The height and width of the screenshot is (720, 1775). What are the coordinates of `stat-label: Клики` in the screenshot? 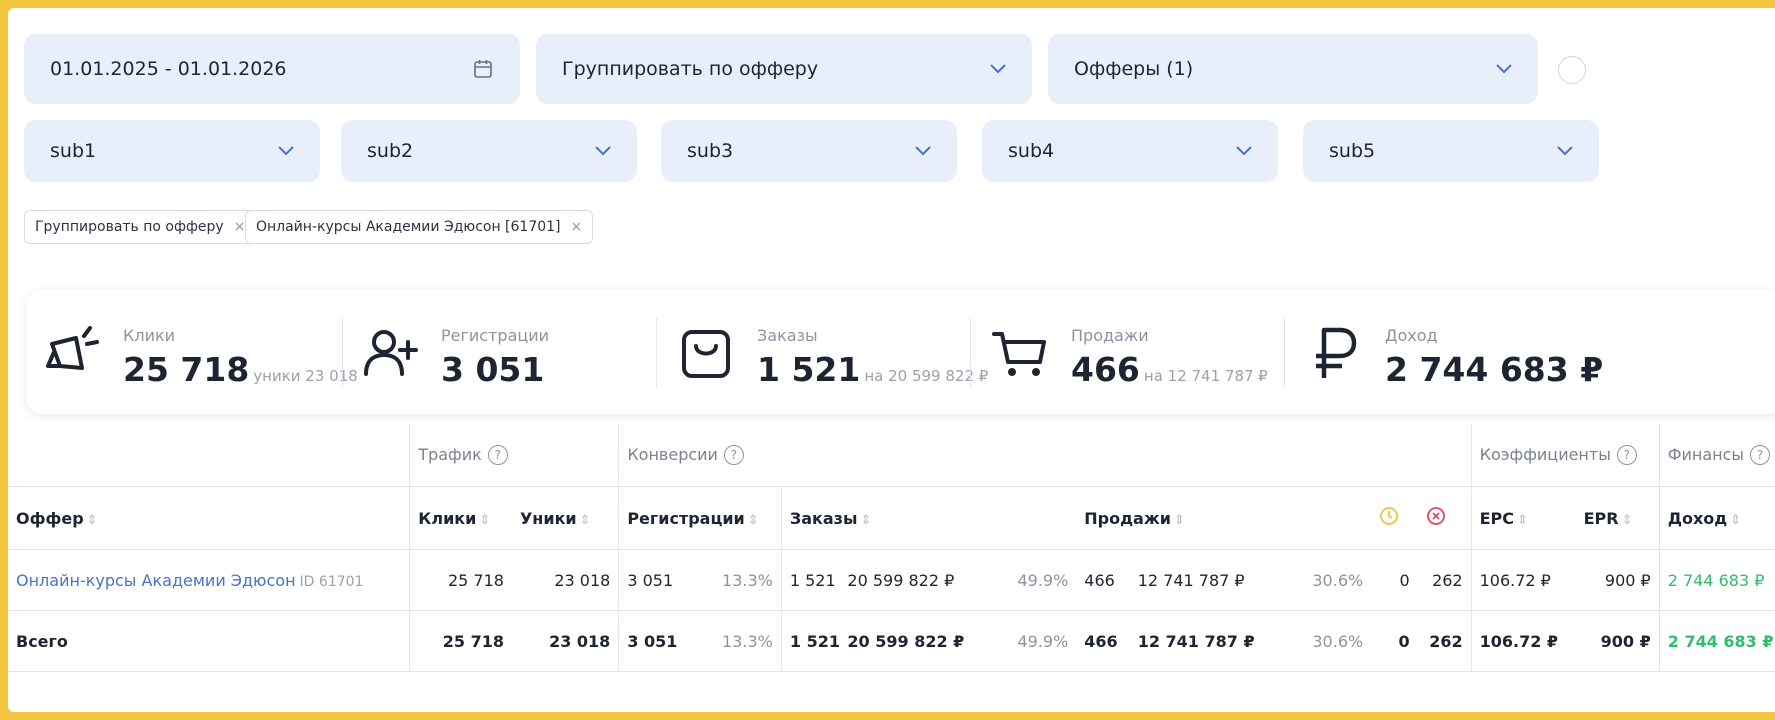 It's located at (149, 335).